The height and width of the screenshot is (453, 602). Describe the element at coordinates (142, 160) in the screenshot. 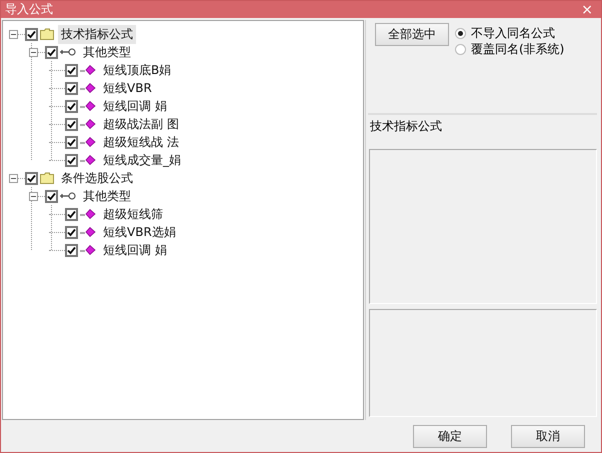

I see `tree-item: 短线成交量_娟` at that location.